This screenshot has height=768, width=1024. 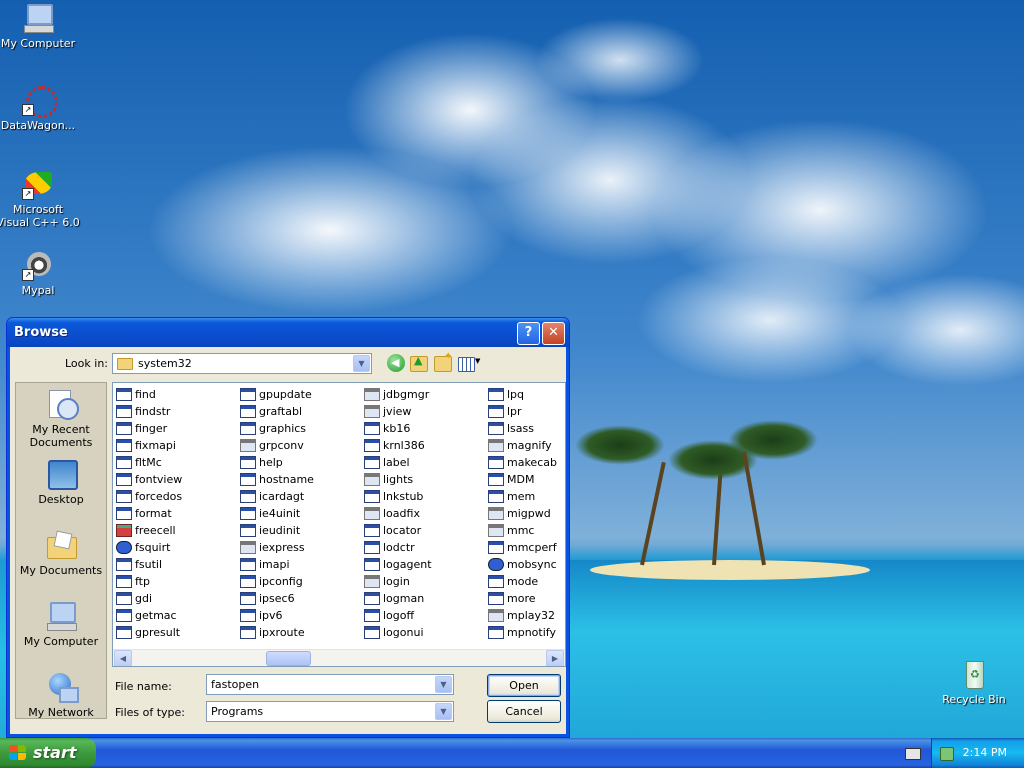 What do you see at coordinates (398, 496) in the screenshot?
I see `file-item: lnkstub` at bounding box center [398, 496].